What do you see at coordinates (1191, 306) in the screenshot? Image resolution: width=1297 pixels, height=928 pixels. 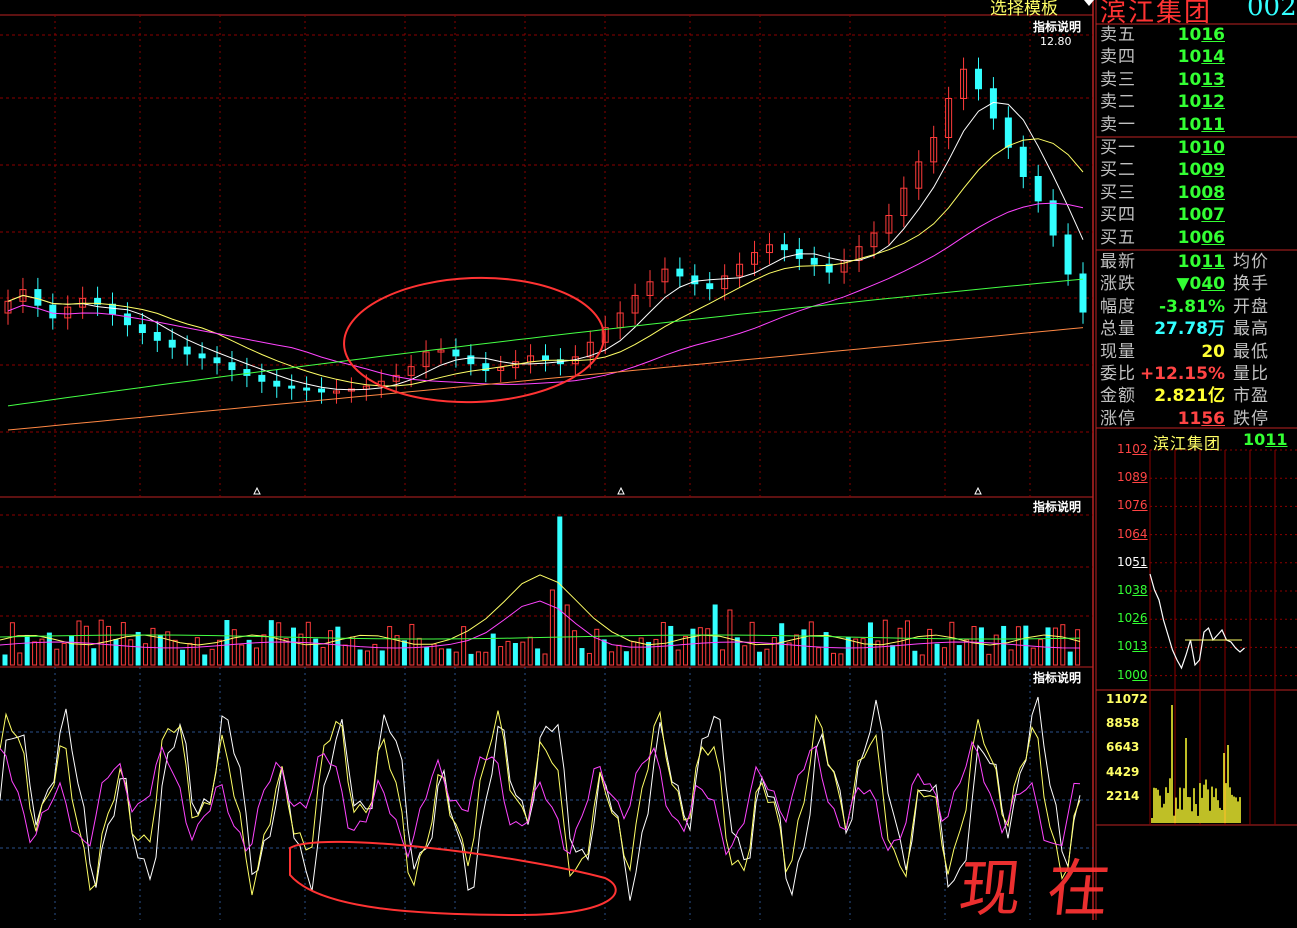 I see `quote-value: -3.81%` at bounding box center [1191, 306].